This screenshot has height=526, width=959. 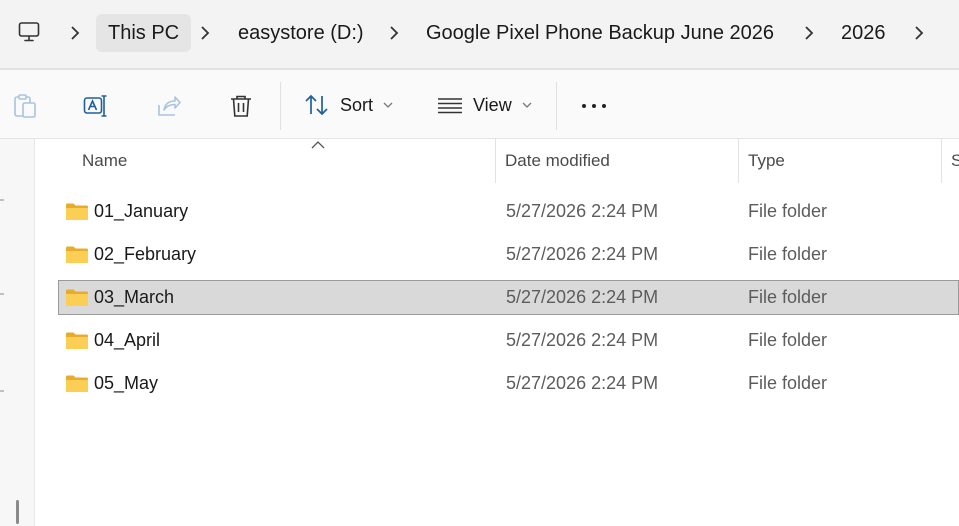 What do you see at coordinates (301, 33) in the screenshot?
I see `breadcrumb-easystore: easystore (D:)` at bounding box center [301, 33].